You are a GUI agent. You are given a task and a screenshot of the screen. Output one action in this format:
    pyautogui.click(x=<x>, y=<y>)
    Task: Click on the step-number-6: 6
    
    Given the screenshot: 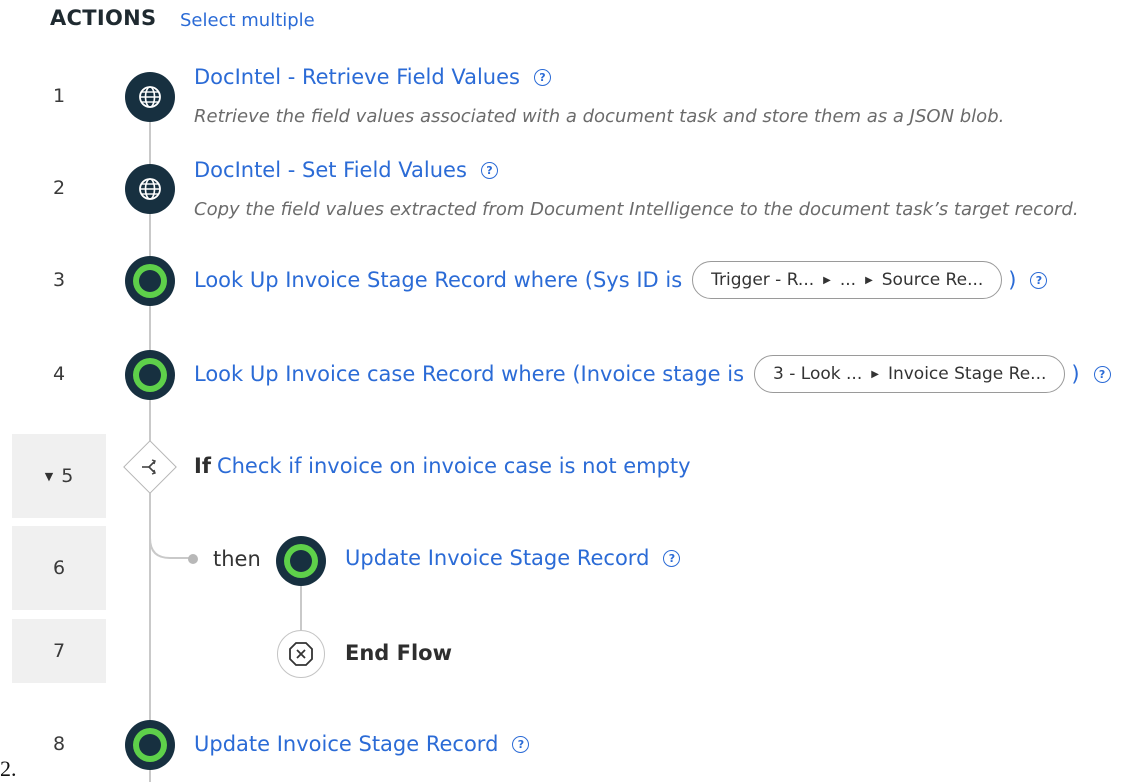 What is the action you would take?
    pyautogui.click(x=59, y=568)
    